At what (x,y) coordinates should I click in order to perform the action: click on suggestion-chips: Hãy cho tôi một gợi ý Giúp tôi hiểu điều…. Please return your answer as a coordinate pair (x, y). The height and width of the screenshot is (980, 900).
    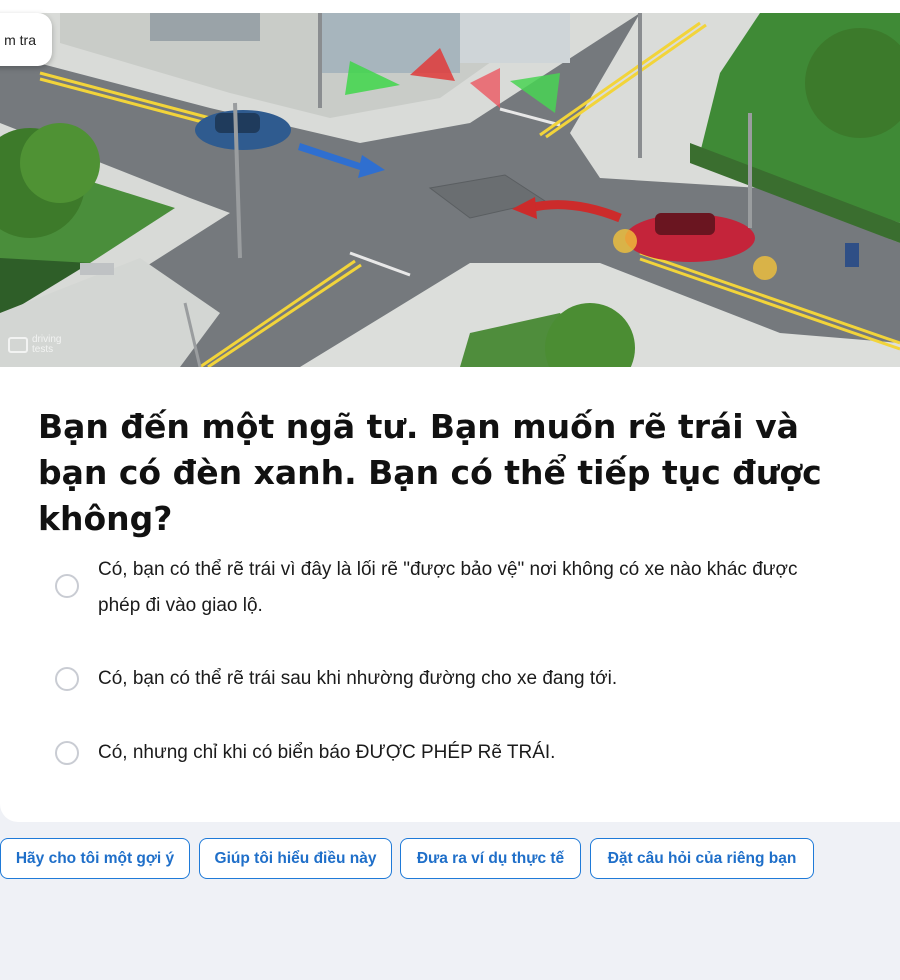
    Looking at the image, I should click on (450, 858).